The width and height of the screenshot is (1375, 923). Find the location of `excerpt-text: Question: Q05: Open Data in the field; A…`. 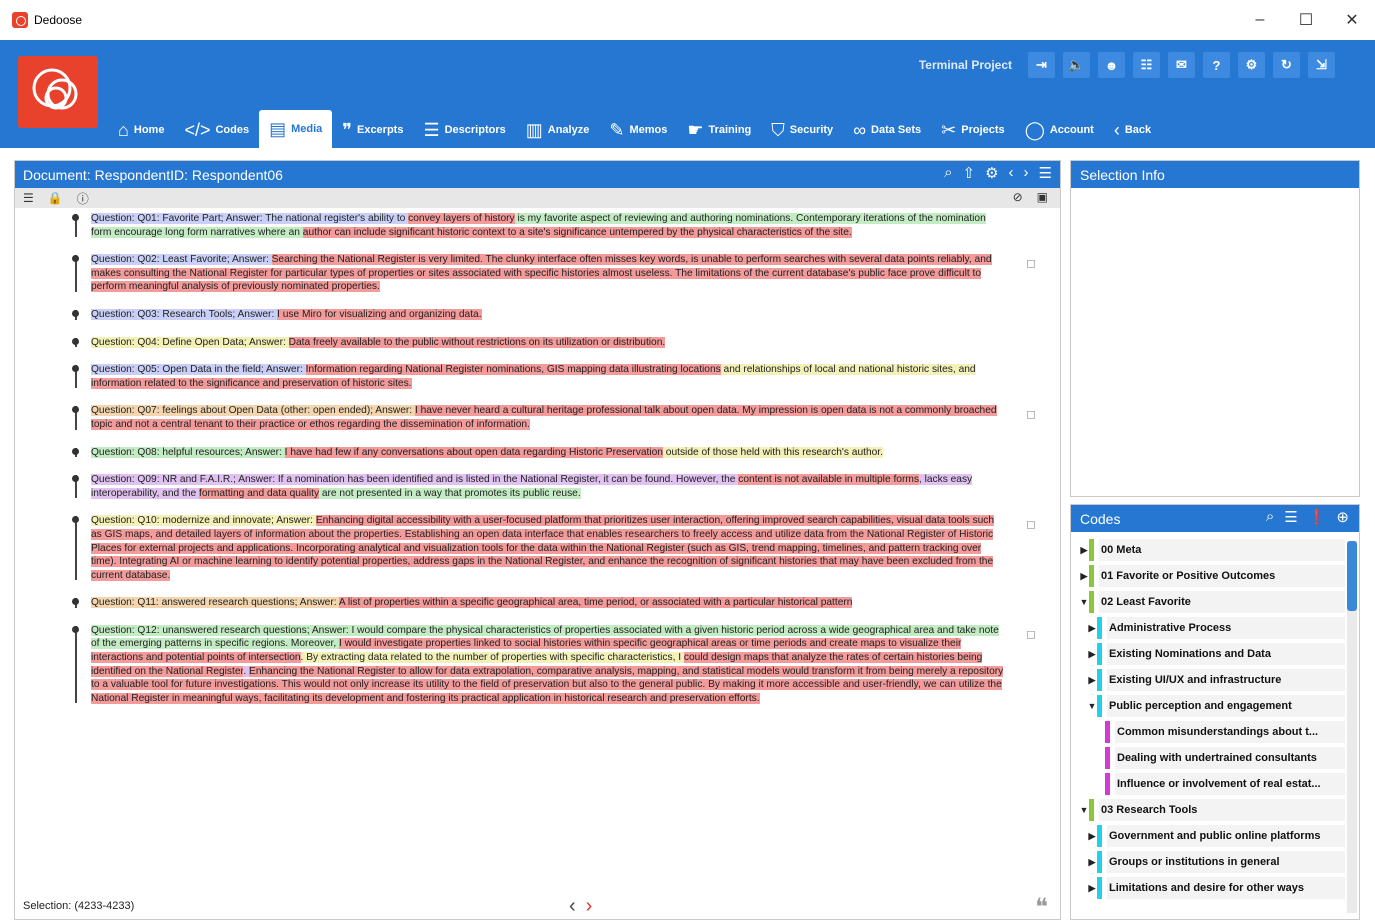

excerpt-text: Question: Q05: Open Data in the field; A… is located at coordinates (198, 370).